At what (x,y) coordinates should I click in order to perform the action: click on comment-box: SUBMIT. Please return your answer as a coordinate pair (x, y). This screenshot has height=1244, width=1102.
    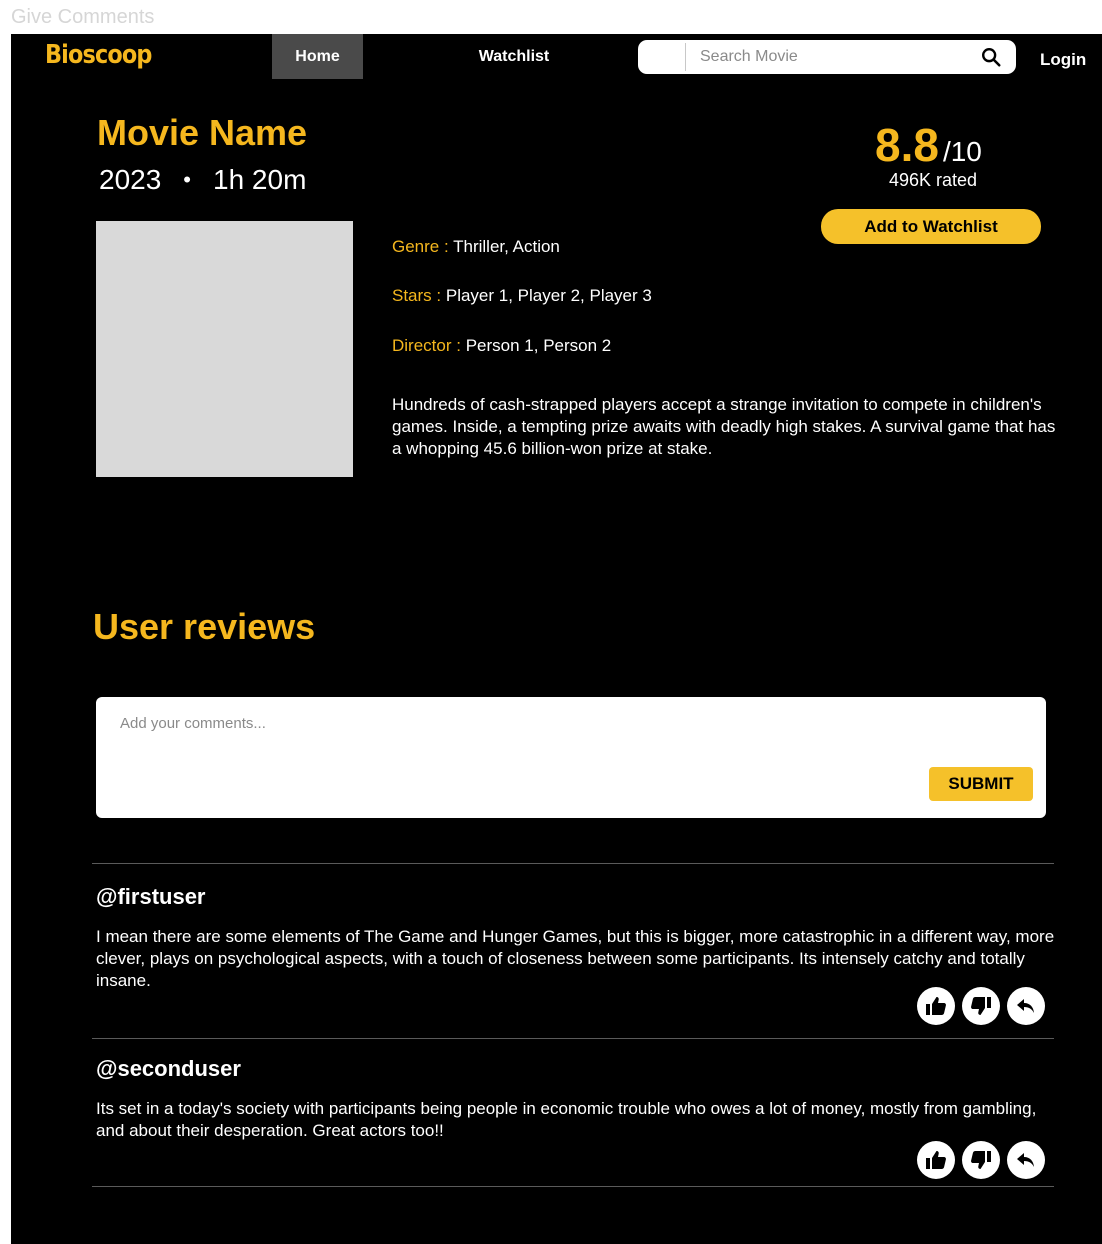
    Looking at the image, I should click on (571, 757).